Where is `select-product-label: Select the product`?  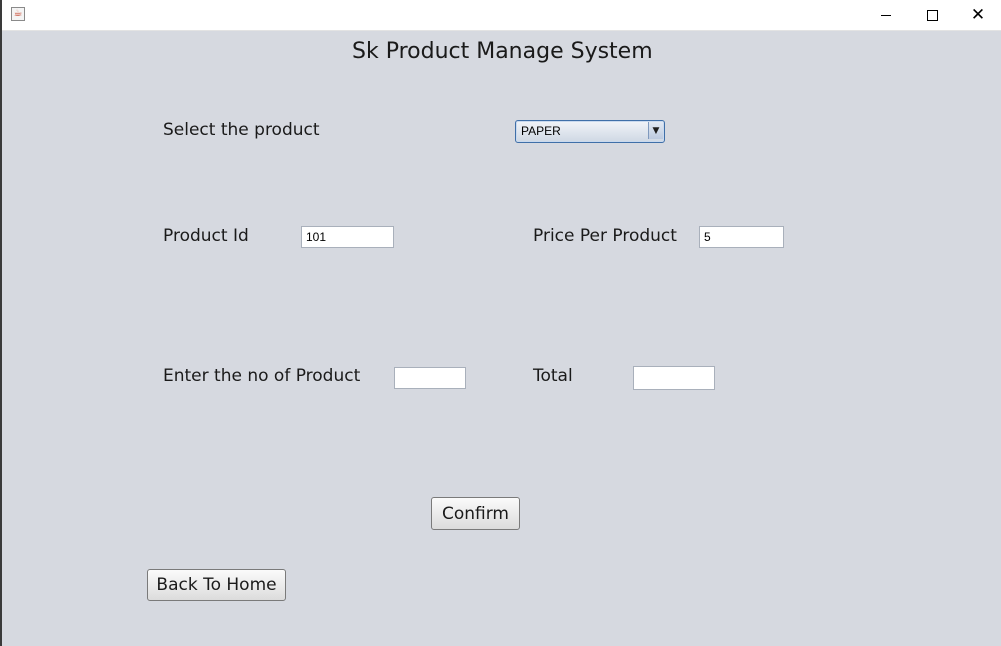 select-product-label: Select the product is located at coordinates (241, 130).